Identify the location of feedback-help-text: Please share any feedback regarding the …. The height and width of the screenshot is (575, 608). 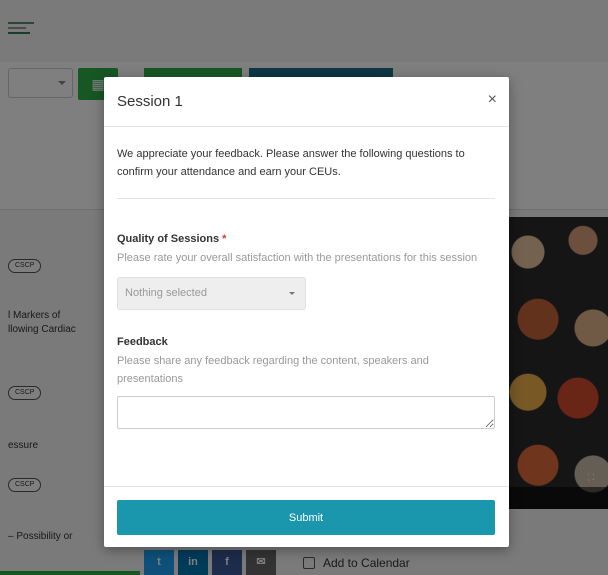
(273, 370).